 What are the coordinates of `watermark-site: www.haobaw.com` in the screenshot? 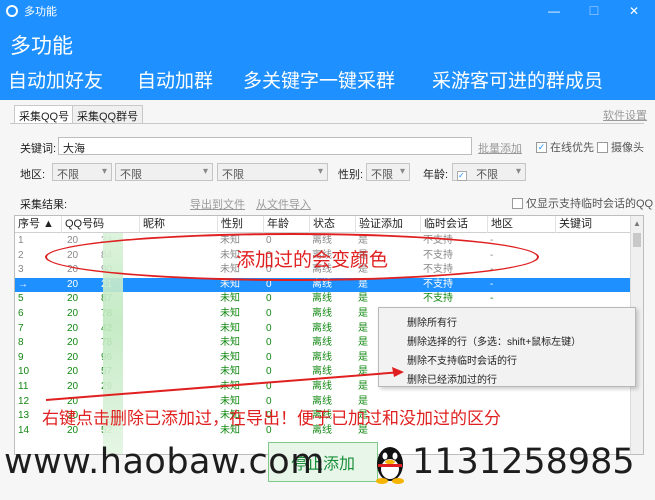 It's located at (164, 462).